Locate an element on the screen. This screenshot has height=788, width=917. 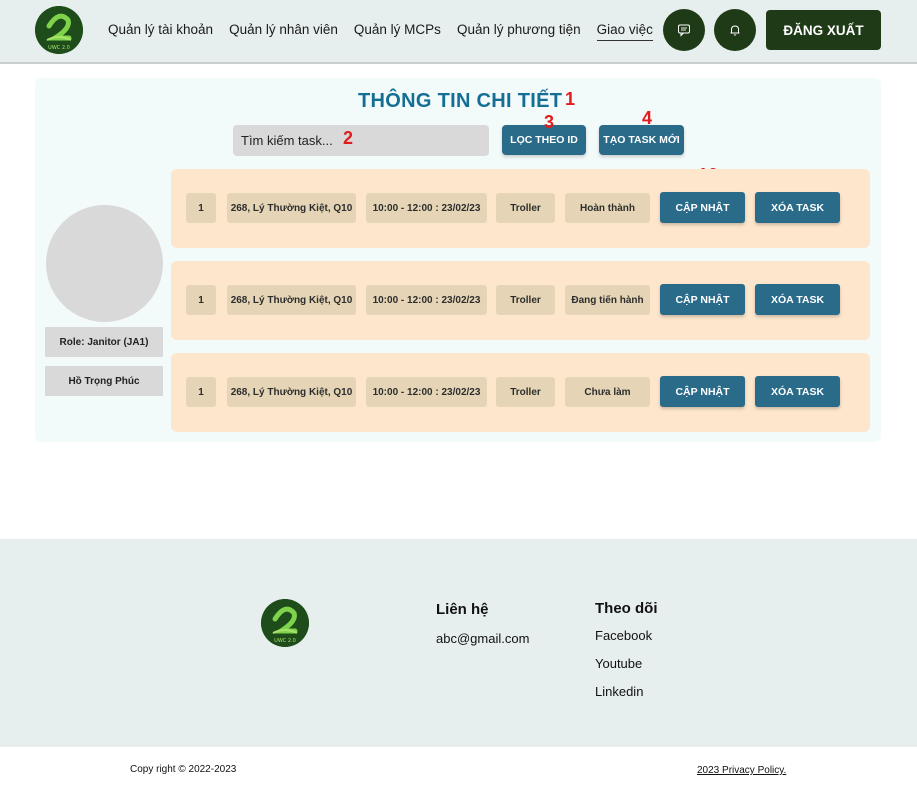
nav-account-management: Quản lý tài khoản is located at coordinates (160, 31).